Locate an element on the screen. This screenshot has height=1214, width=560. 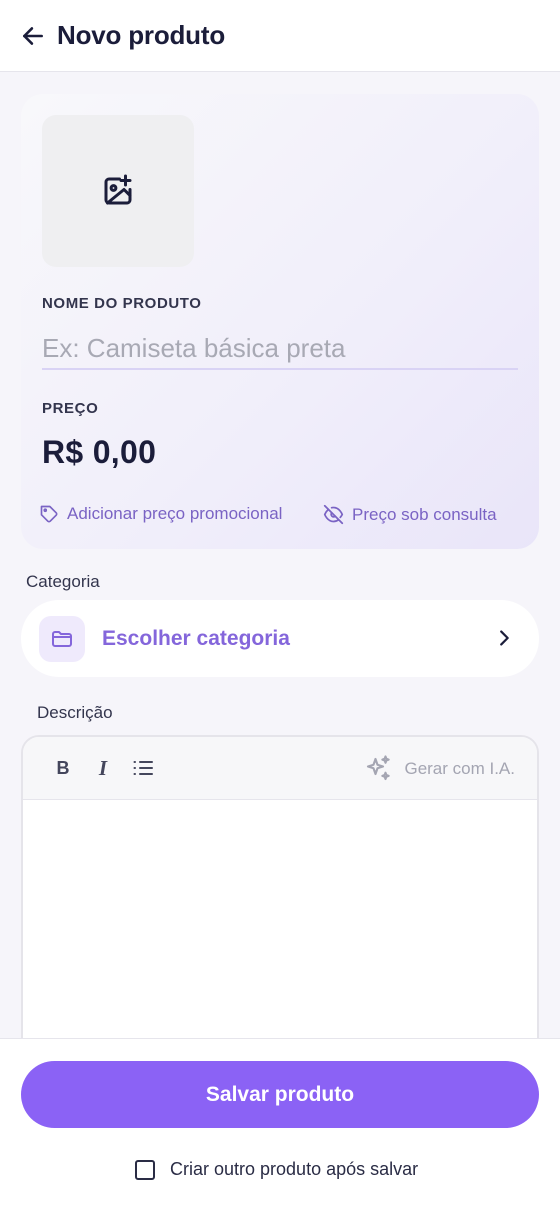
choose-category-label: Escolher categoria is located at coordinates (196, 638).